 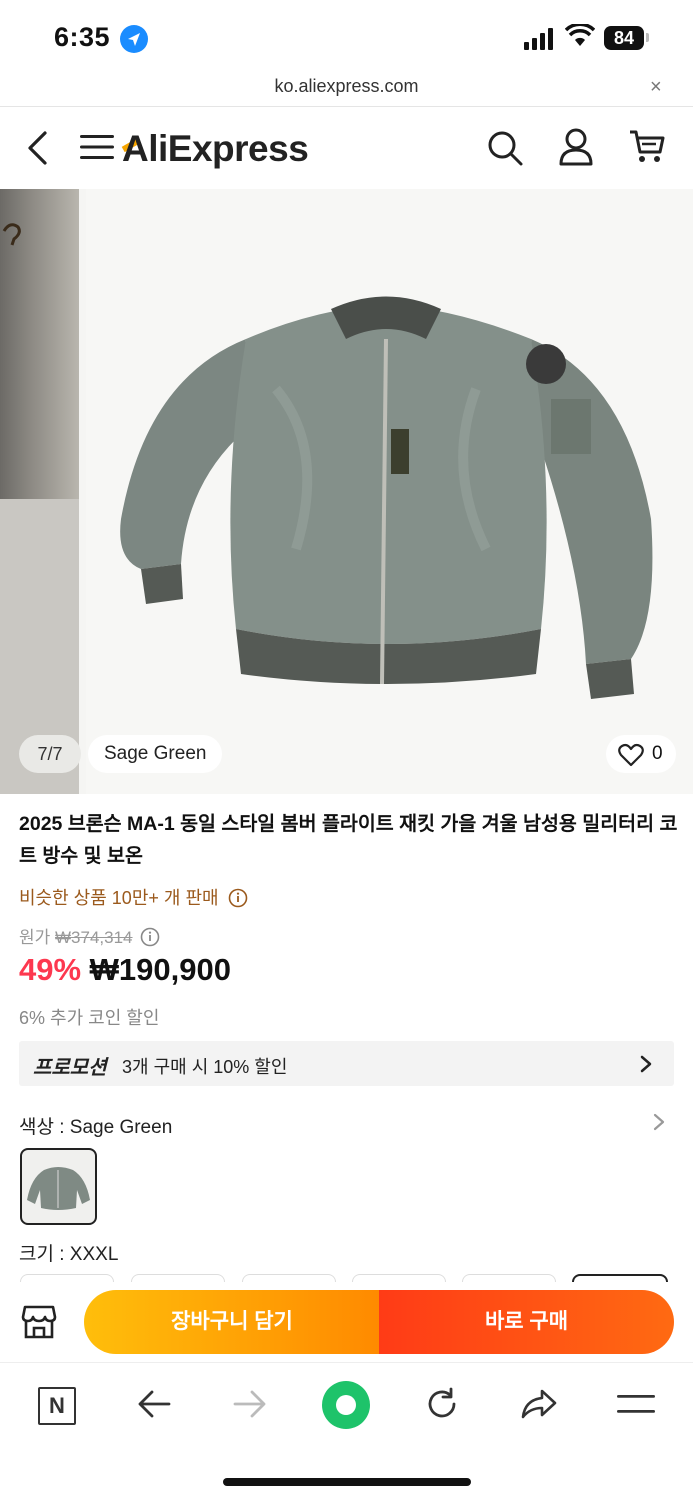 I want to click on sale-price: ₩190,900, so click(x=160, y=969).